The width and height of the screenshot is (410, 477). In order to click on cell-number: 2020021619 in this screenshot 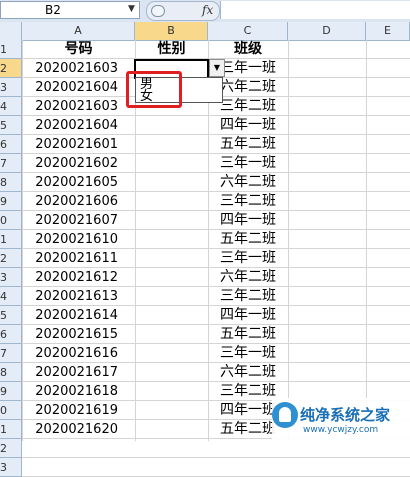, I will do `click(78, 410)`.